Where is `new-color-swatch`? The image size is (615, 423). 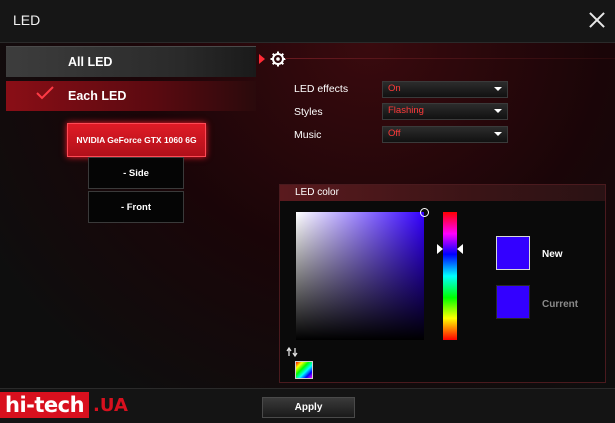
new-color-swatch is located at coordinates (513, 253).